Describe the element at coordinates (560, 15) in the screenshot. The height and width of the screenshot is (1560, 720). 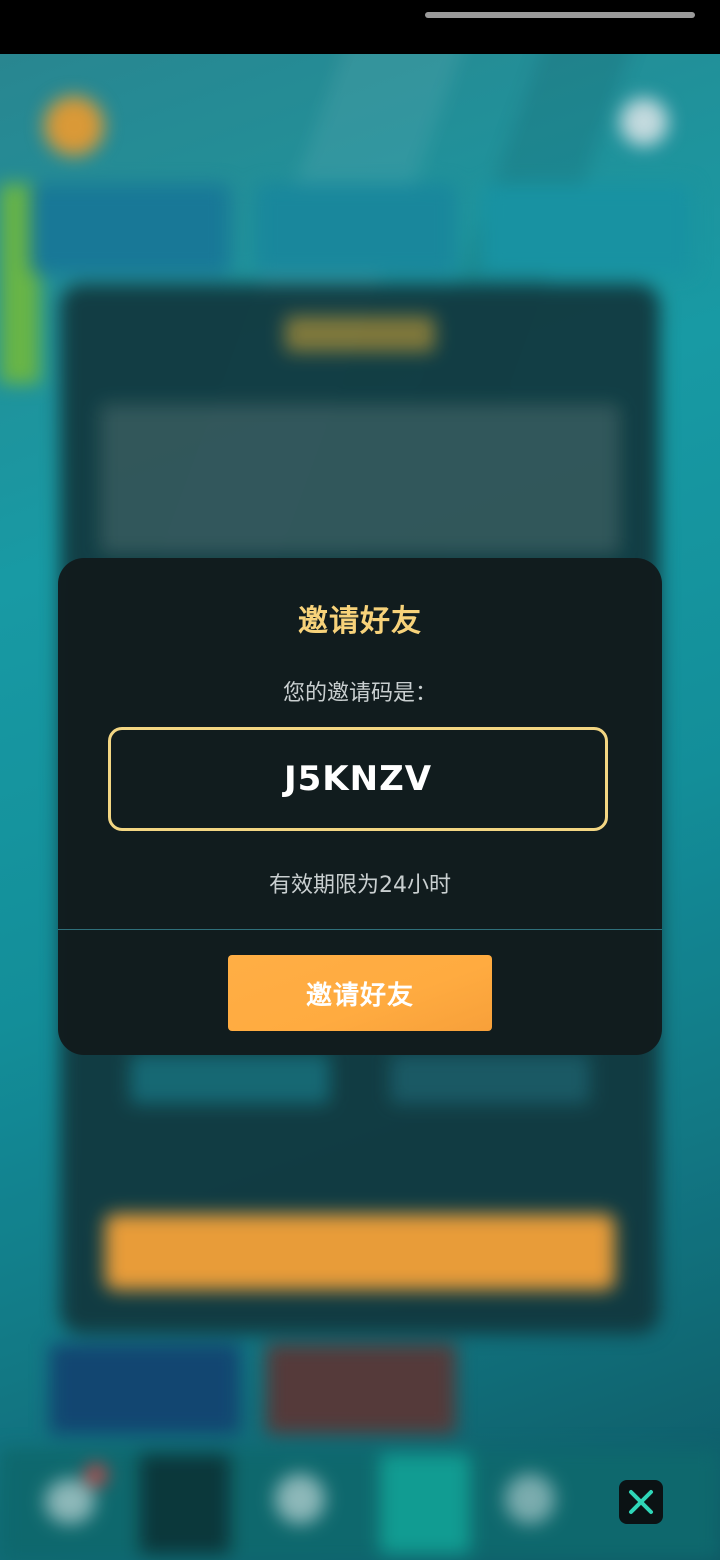
I see `home-indicator` at that location.